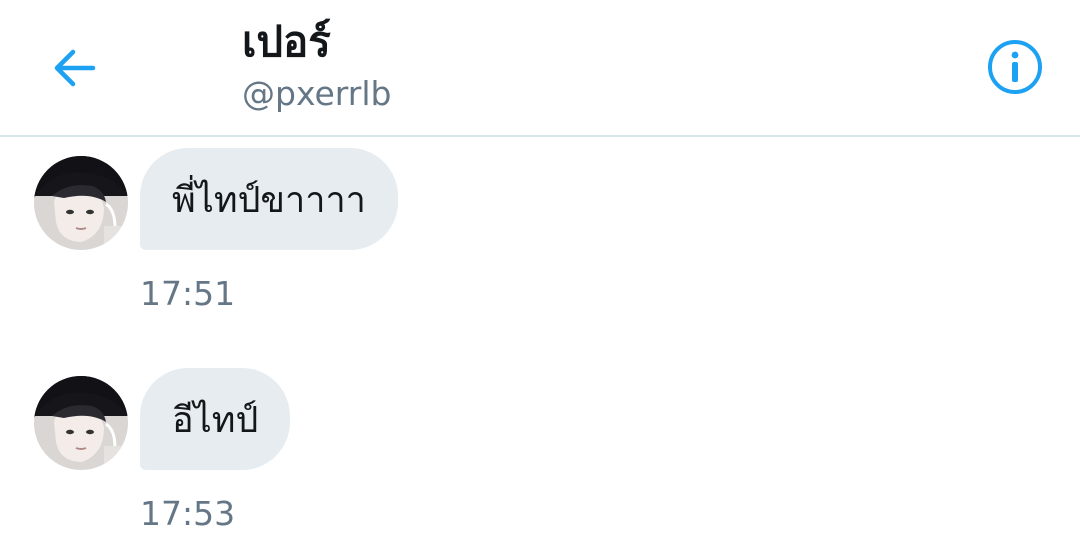 This screenshot has width=1080, height=548. I want to click on info-button, so click(1015, 67).